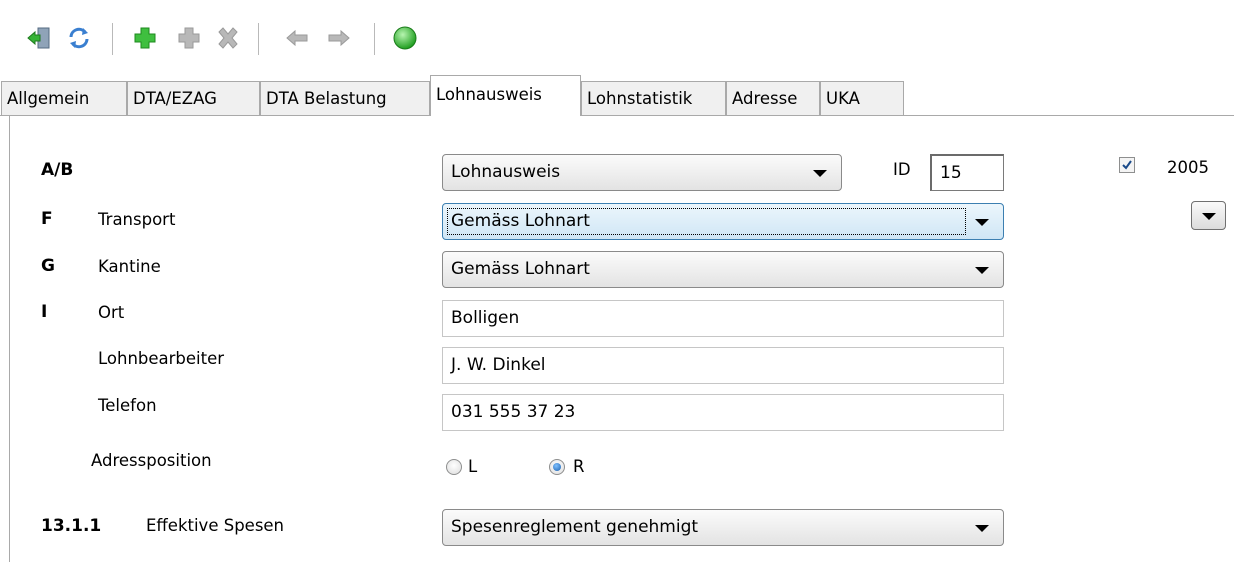 The width and height of the screenshot is (1234, 562). What do you see at coordinates (617, 115) in the screenshot?
I see `tab-underline` at bounding box center [617, 115].